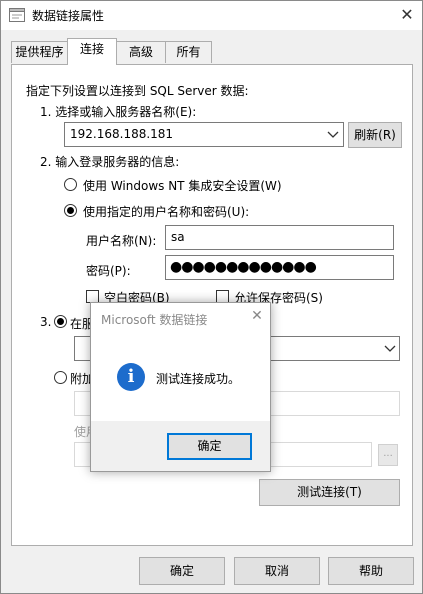 This screenshot has width=423, height=594. I want to click on message-ok-button: 确定, so click(209, 446).